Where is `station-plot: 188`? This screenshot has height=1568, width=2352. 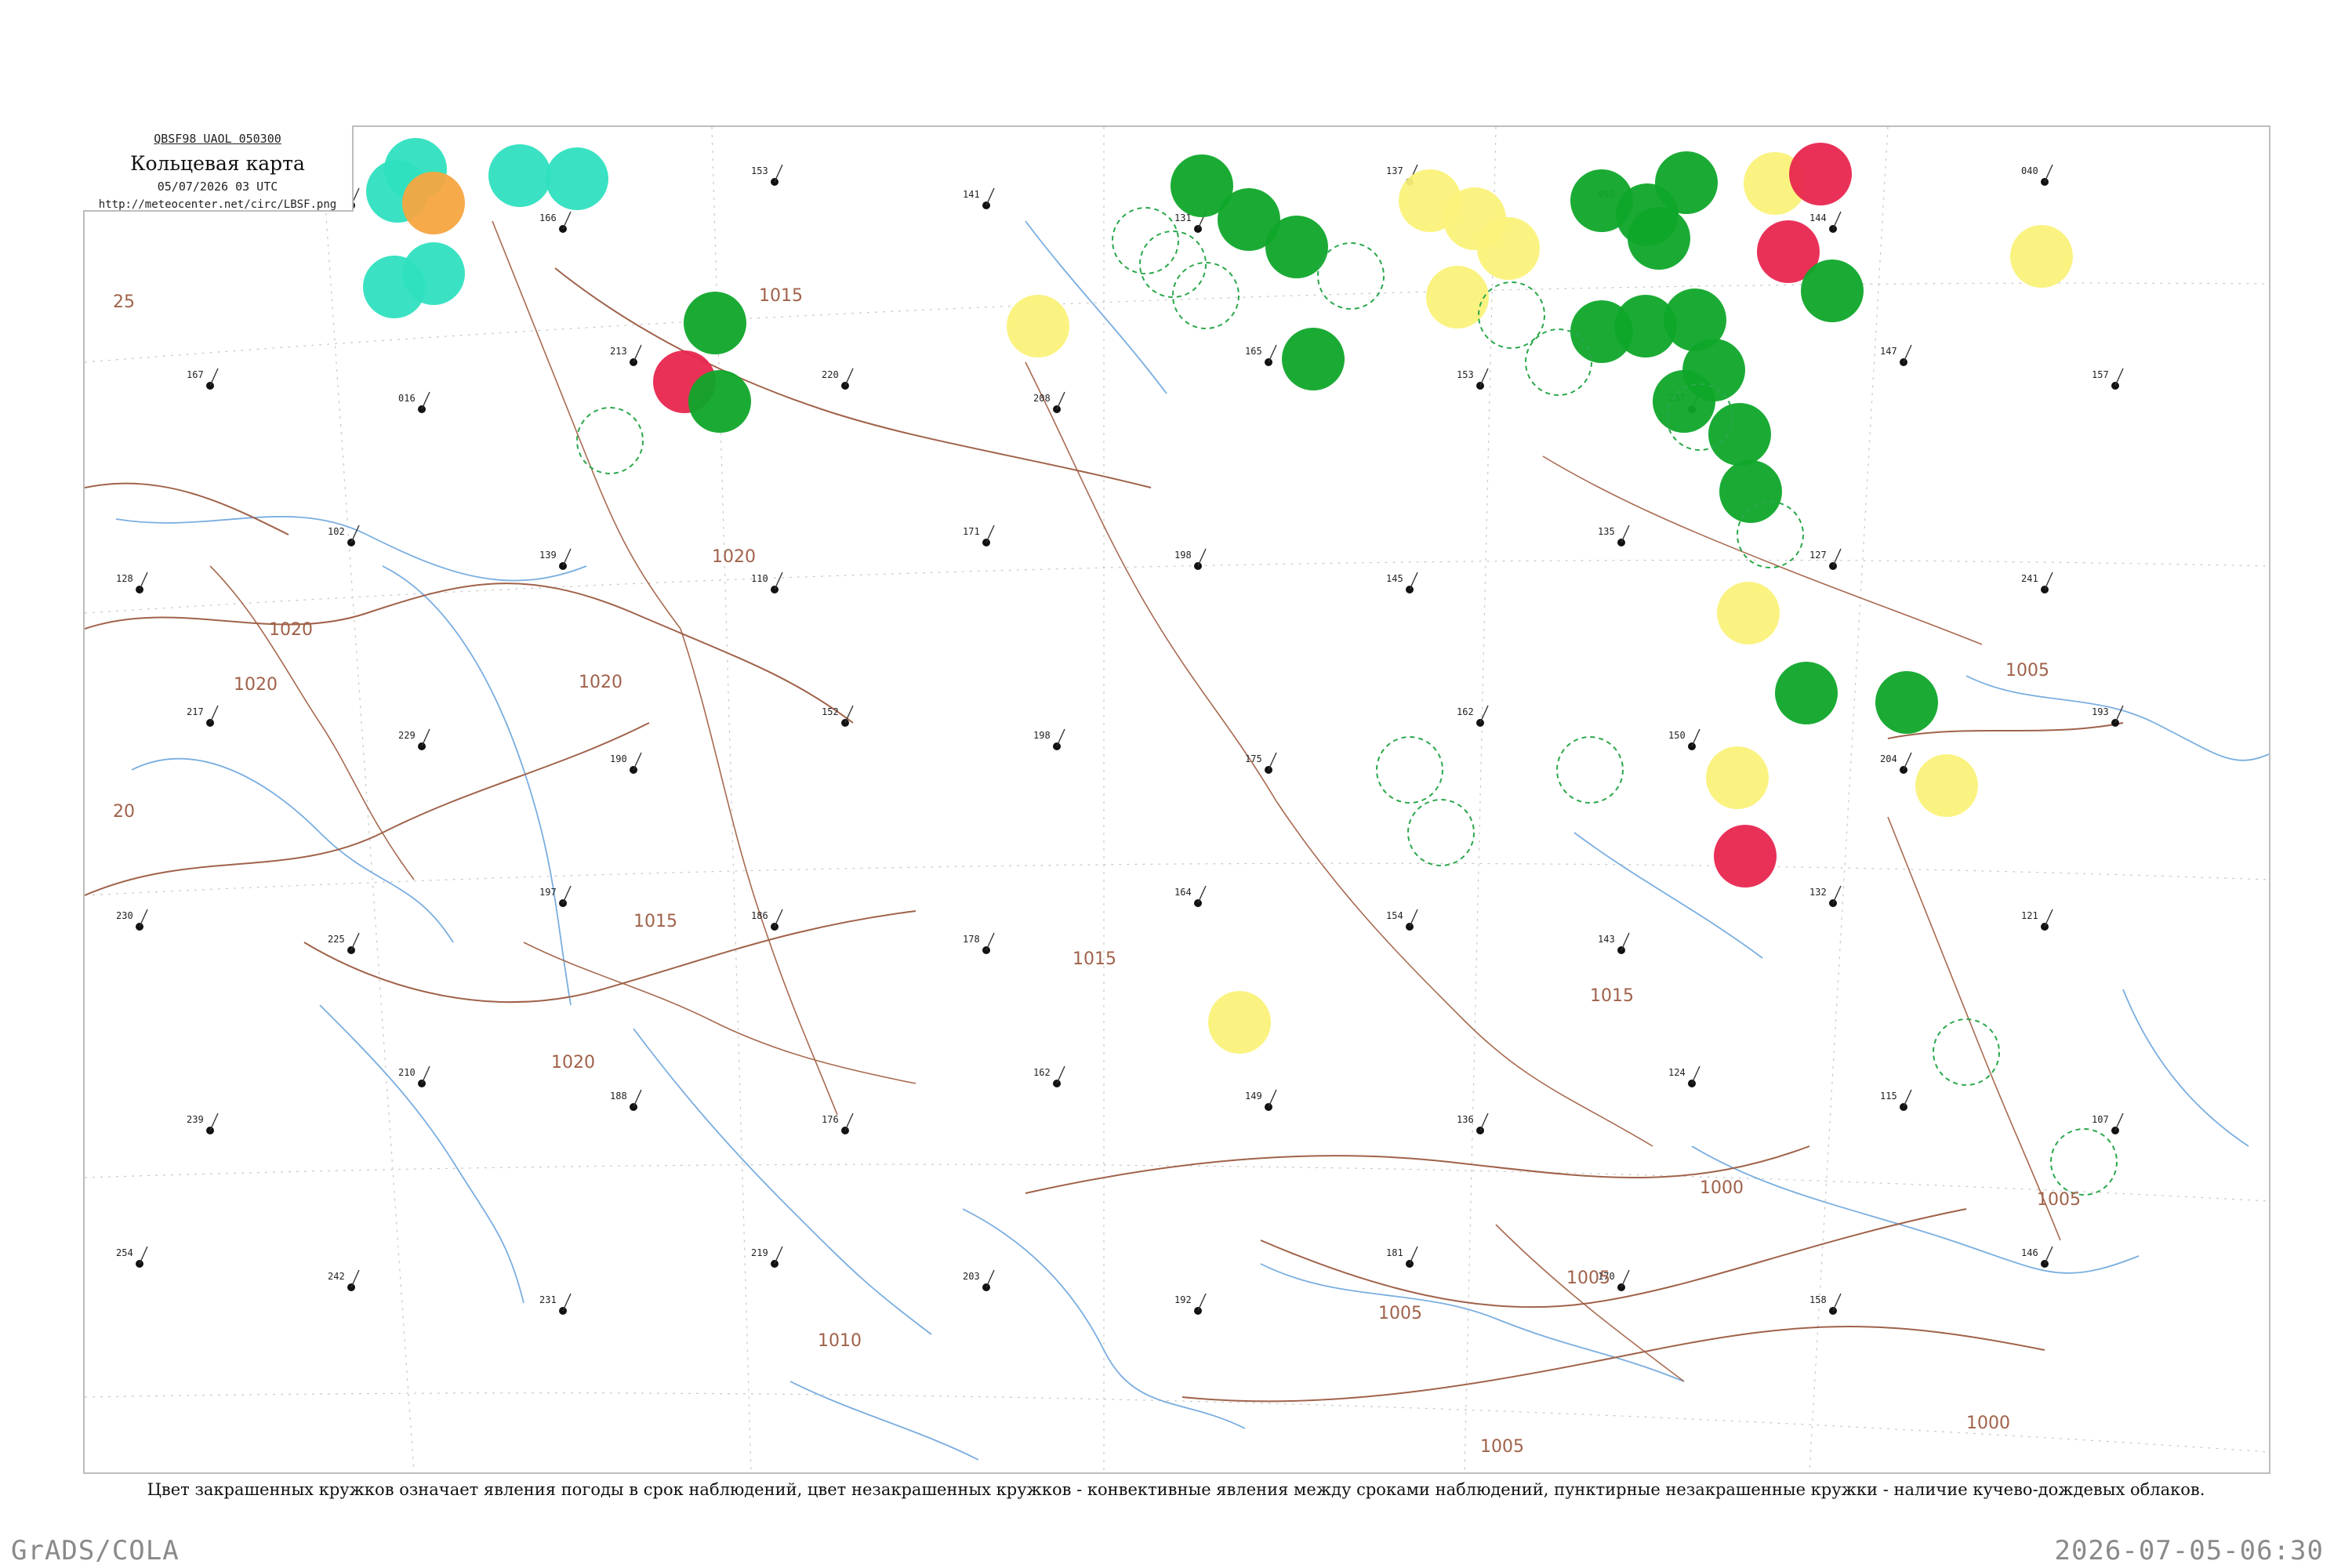 station-plot: 188 is located at coordinates (626, 1100).